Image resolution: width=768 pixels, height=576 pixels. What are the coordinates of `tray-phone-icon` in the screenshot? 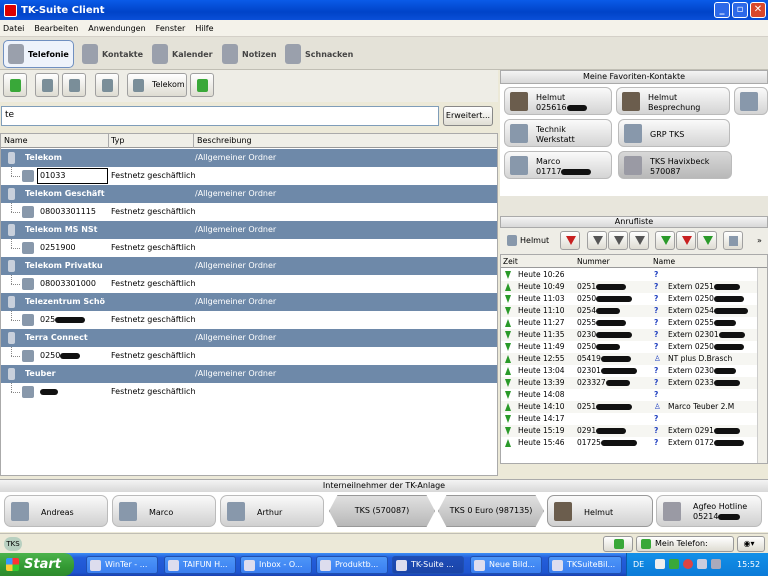 It's located at (674, 564).